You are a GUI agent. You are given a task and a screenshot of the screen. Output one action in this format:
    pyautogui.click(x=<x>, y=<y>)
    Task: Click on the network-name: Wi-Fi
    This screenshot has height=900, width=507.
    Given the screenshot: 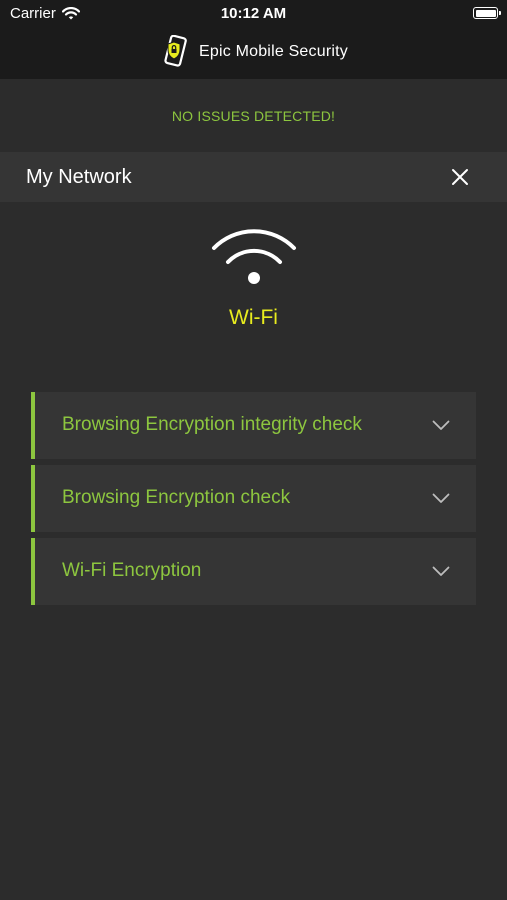 What is the action you would take?
    pyautogui.click(x=253, y=317)
    